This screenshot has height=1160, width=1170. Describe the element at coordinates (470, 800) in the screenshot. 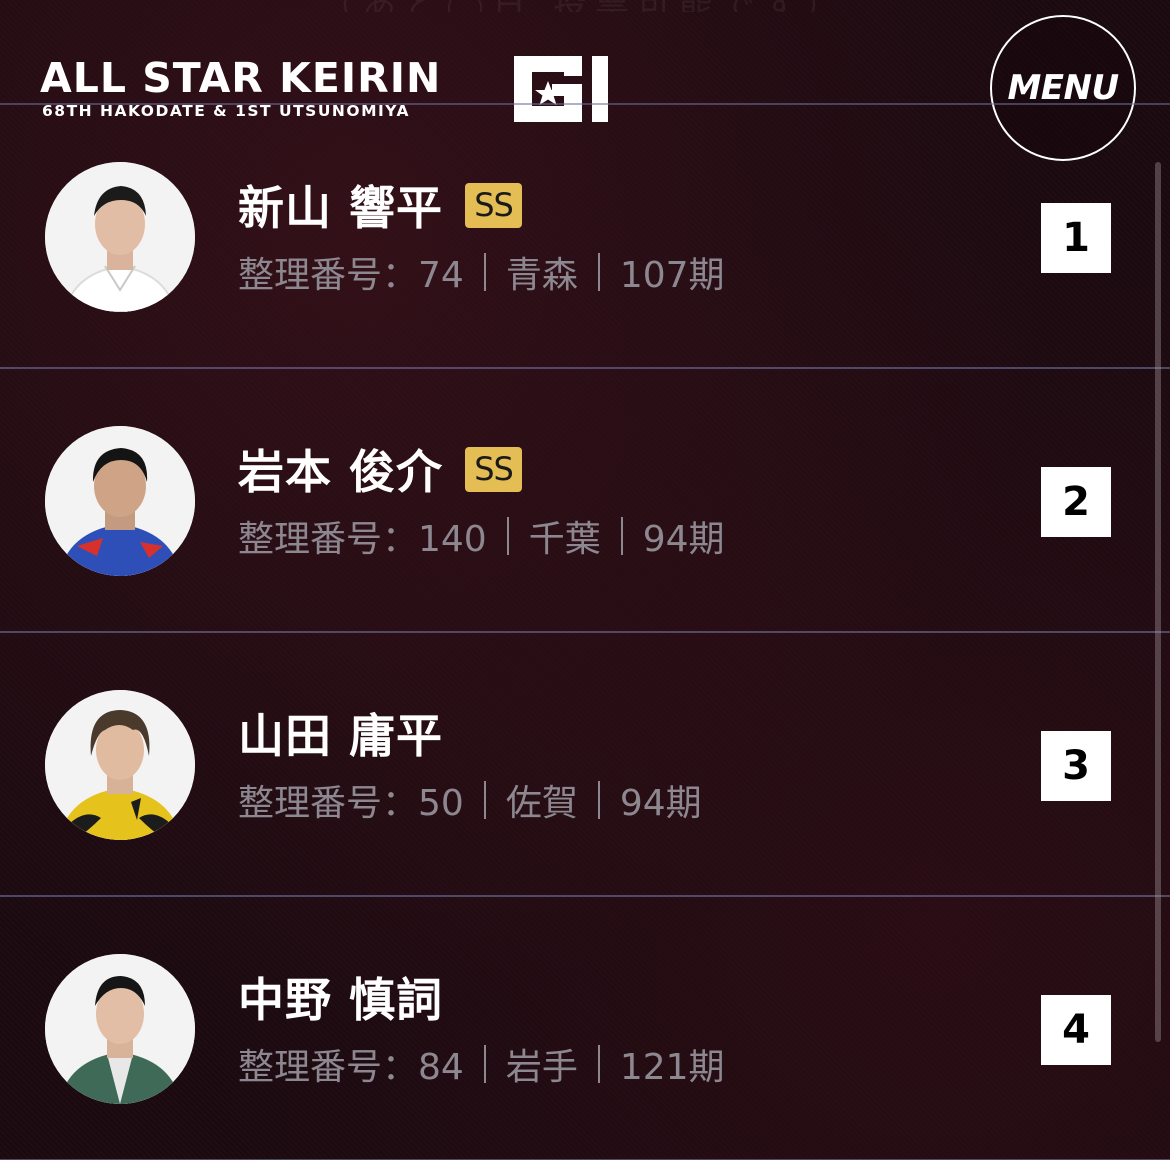

I see `rider-meta: 整理番号：50 佐賀 94期` at that location.